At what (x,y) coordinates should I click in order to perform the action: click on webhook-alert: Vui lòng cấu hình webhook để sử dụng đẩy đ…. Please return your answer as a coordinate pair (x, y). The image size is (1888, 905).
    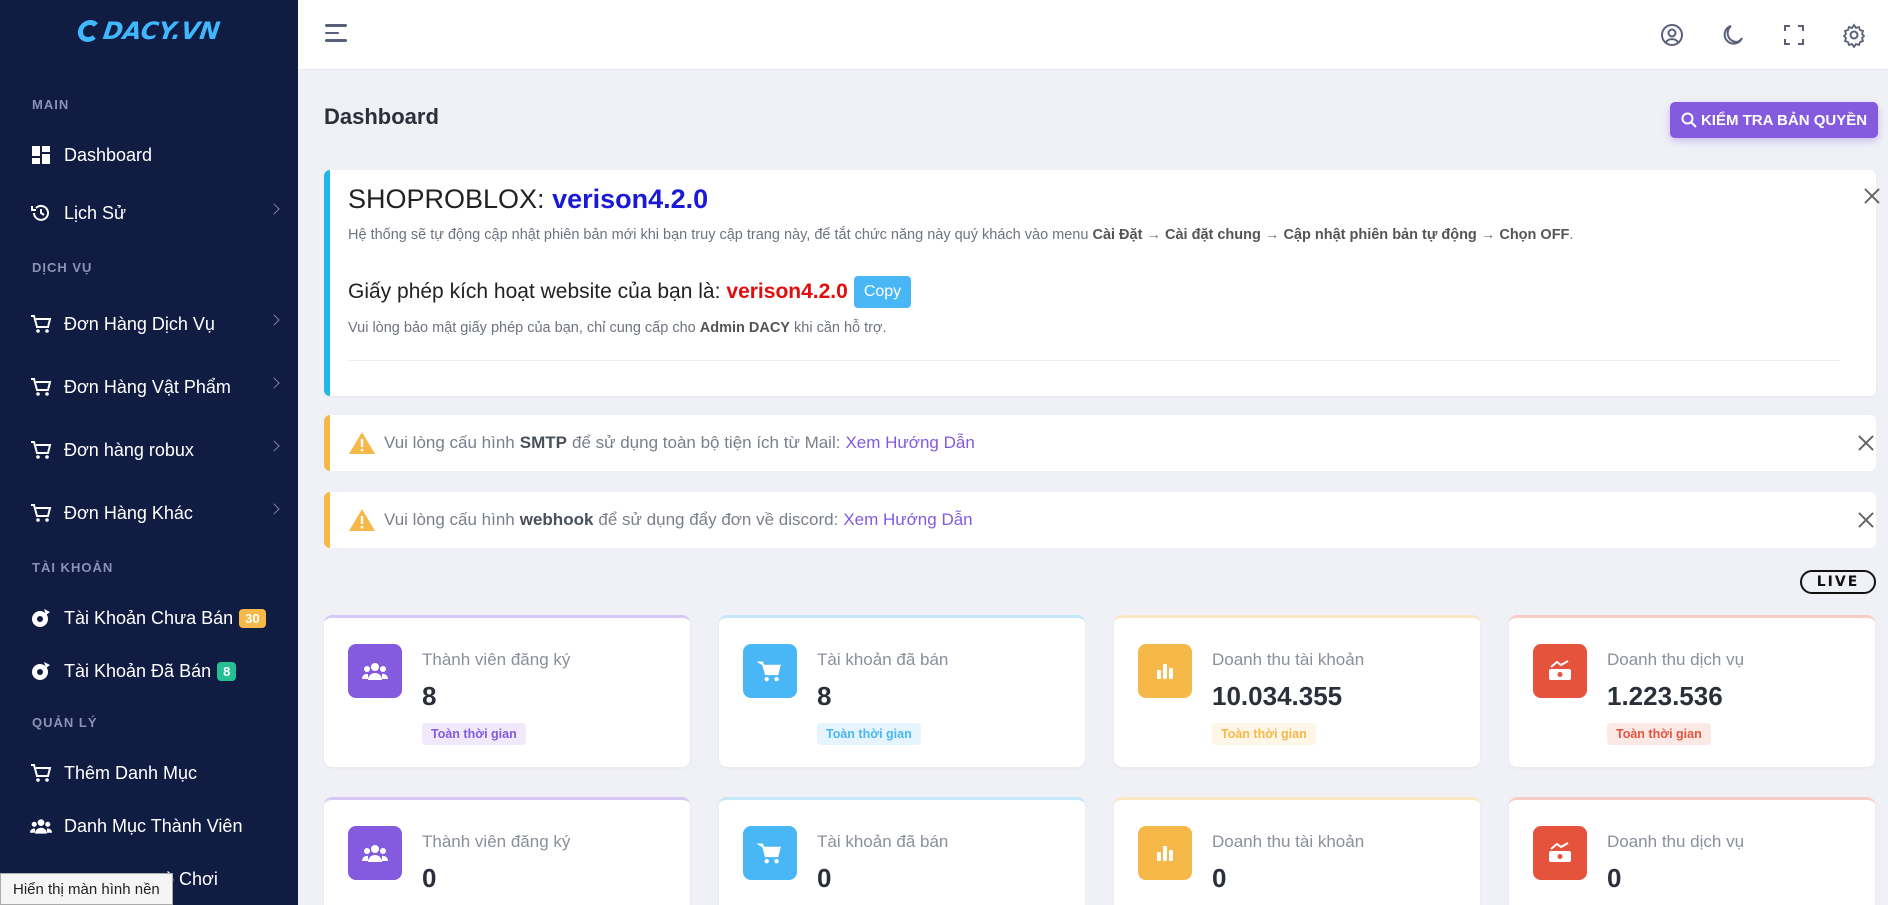
    Looking at the image, I should click on (1100, 520).